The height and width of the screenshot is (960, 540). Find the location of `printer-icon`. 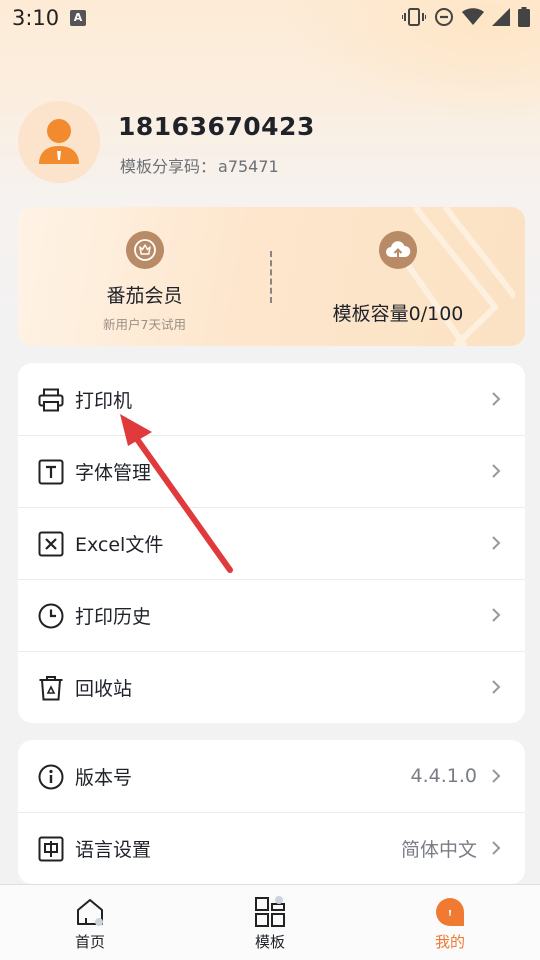

printer-icon is located at coordinates (51, 400).